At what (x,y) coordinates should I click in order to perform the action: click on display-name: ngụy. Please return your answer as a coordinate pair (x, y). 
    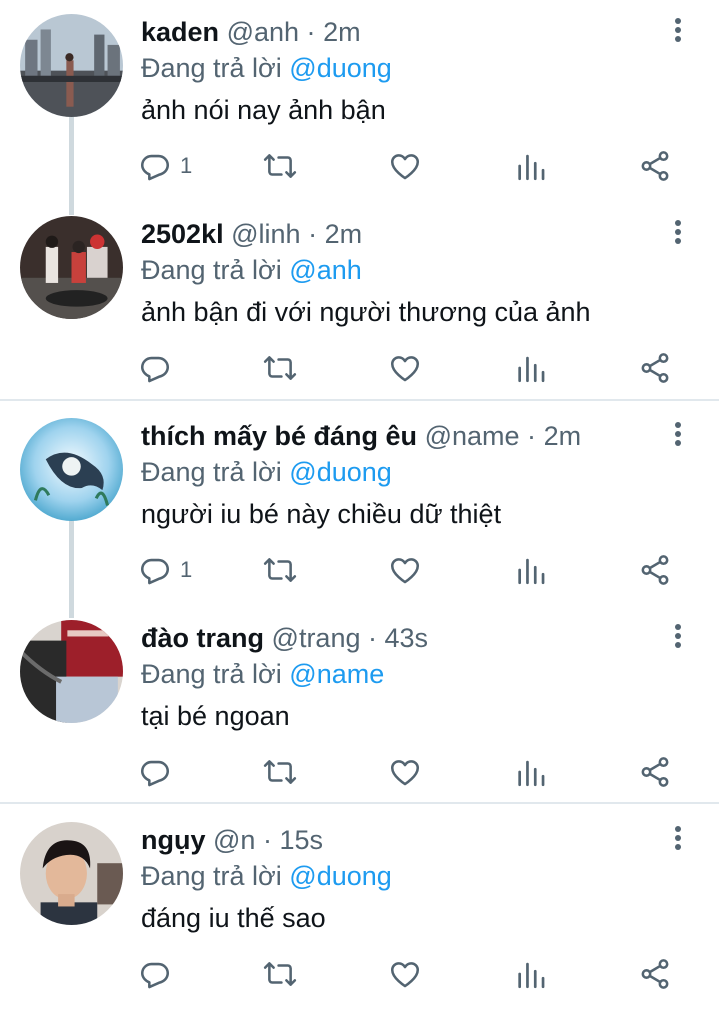
    Looking at the image, I should click on (173, 840).